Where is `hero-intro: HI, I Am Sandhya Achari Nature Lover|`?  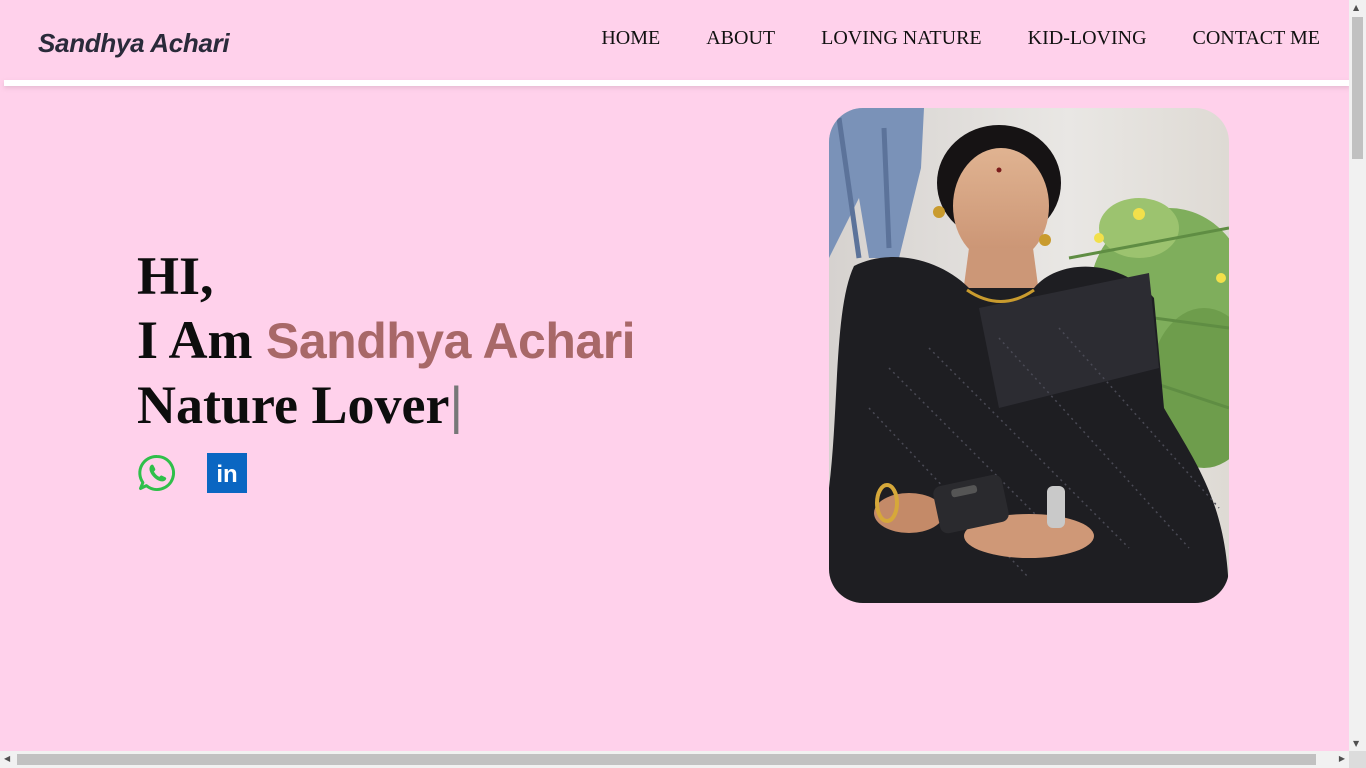 hero-intro: HI, I Am Sandhya Achari Nature Lover| is located at coordinates (386, 341).